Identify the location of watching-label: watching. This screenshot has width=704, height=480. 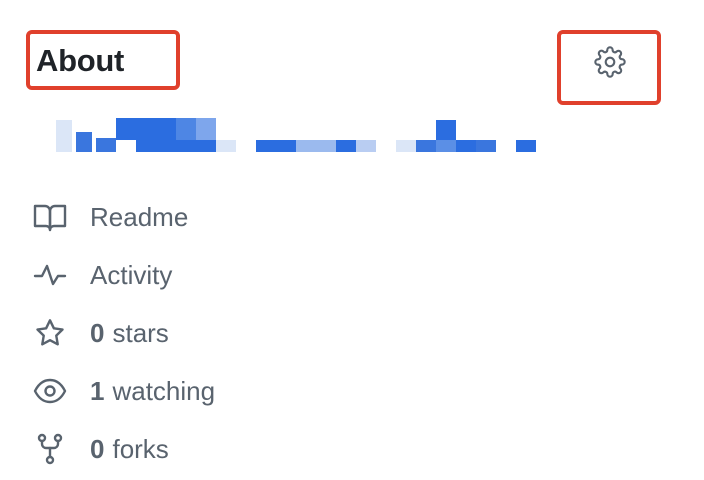
(164, 390).